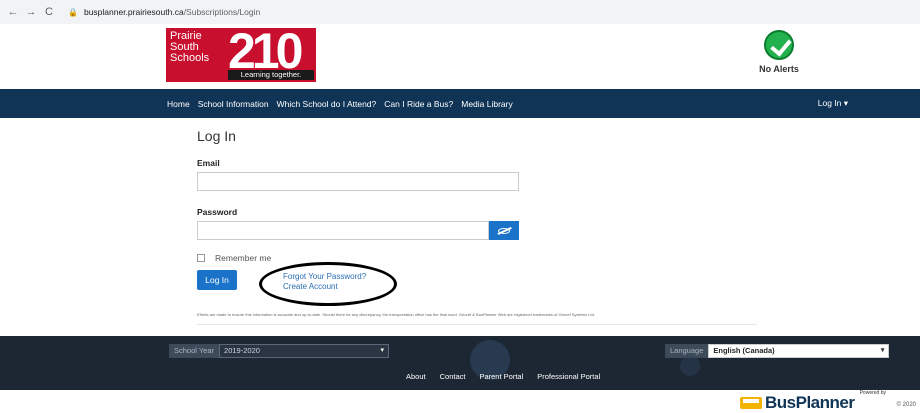 The image size is (920, 413). I want to click on password-label: Password, so click(217, 212).